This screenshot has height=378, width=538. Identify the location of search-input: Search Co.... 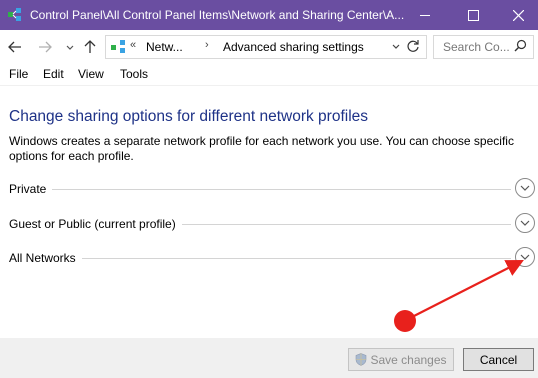
(483, 47).